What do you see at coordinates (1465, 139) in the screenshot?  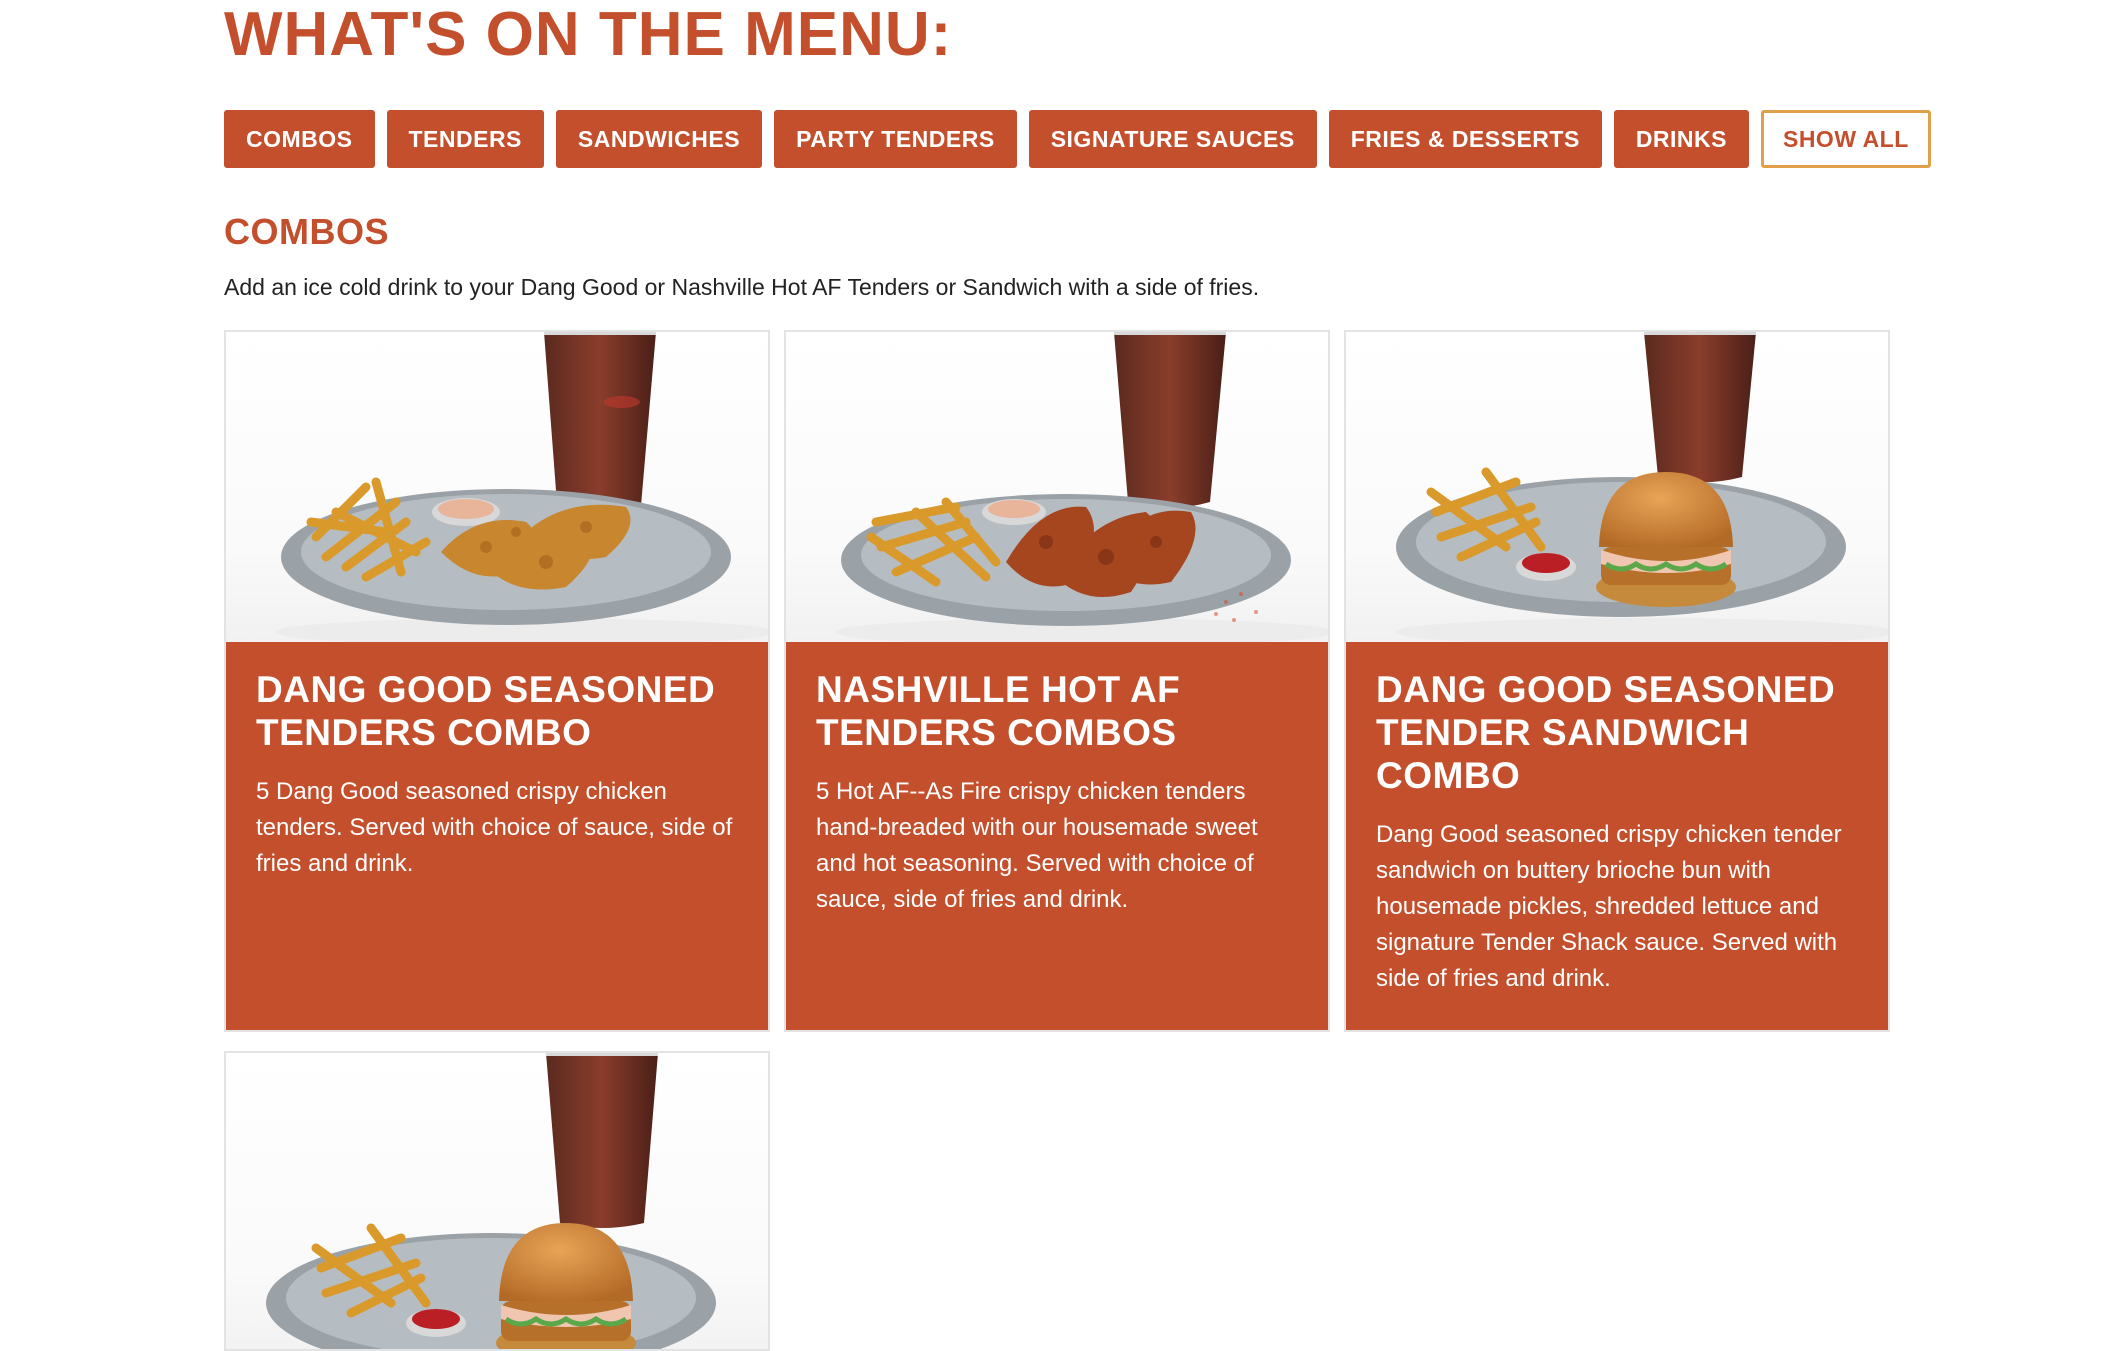 I see `filter-fries-desserts-button: FRIES & DESSERTS` at bounding box center [1465, 139].